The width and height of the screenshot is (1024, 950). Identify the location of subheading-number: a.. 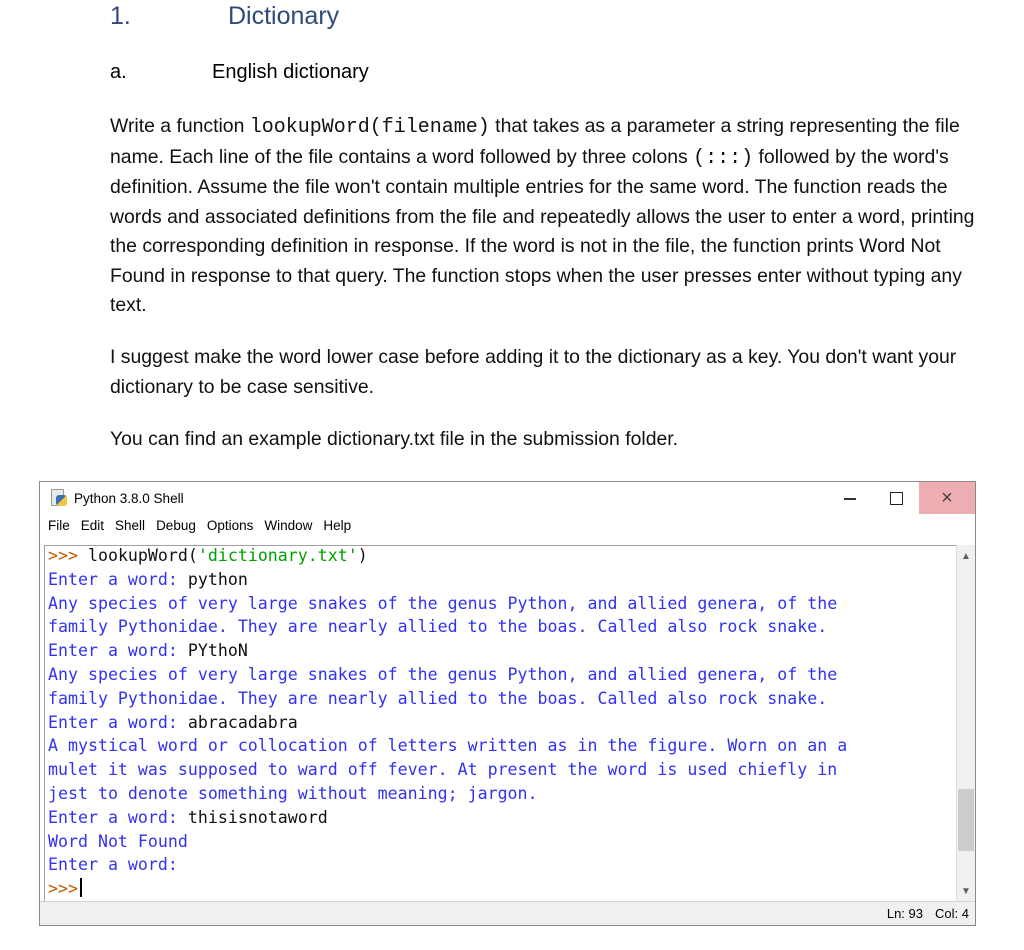
(118, 72).